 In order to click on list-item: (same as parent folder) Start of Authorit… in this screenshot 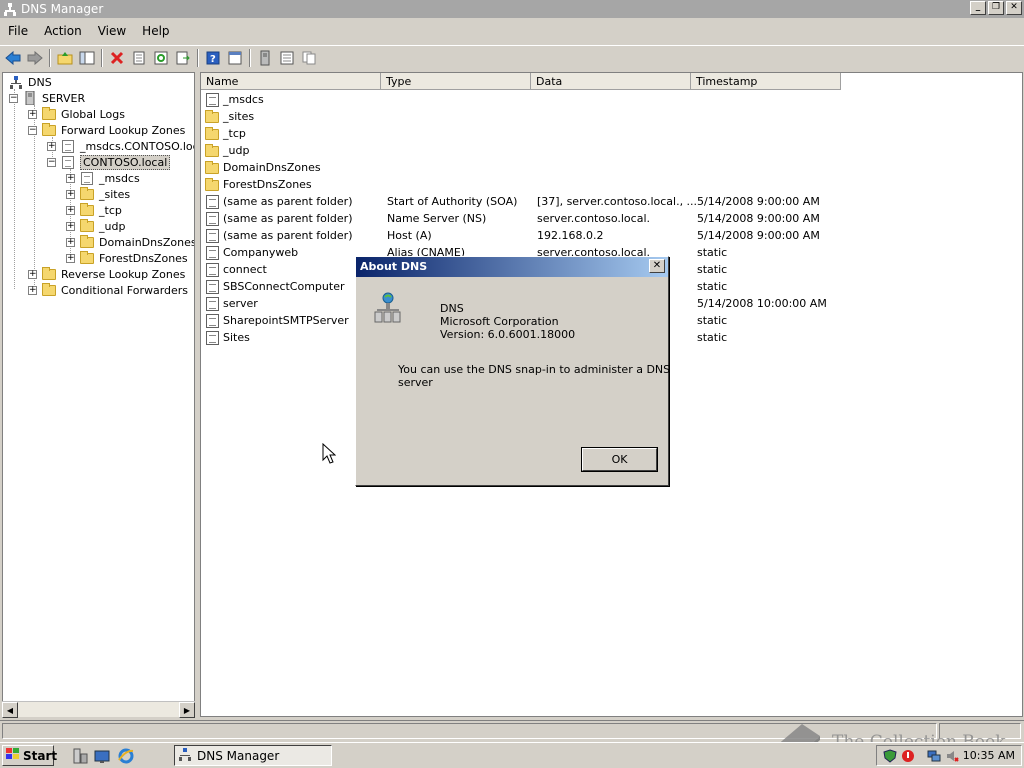, I will do `click(611, 201)`.